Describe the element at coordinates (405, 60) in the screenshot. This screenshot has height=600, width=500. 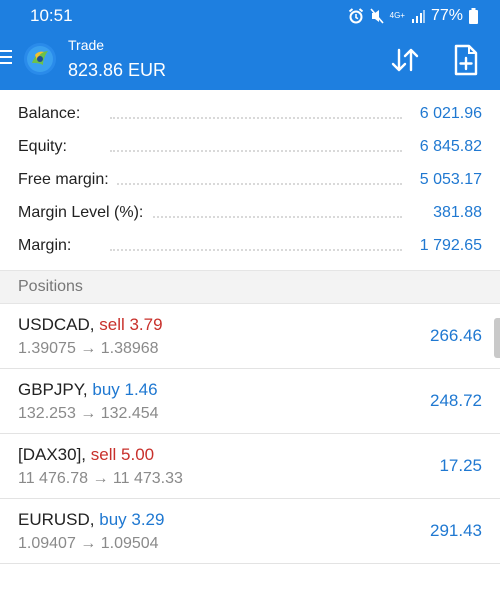
I see `sort-arrows-icon` at that location.